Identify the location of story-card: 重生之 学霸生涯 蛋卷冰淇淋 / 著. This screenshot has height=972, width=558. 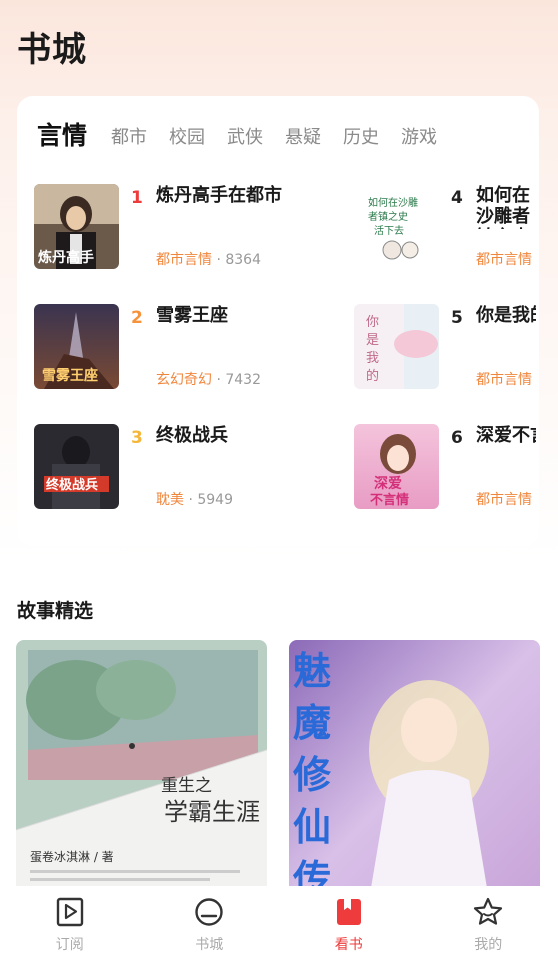
(141, 770).